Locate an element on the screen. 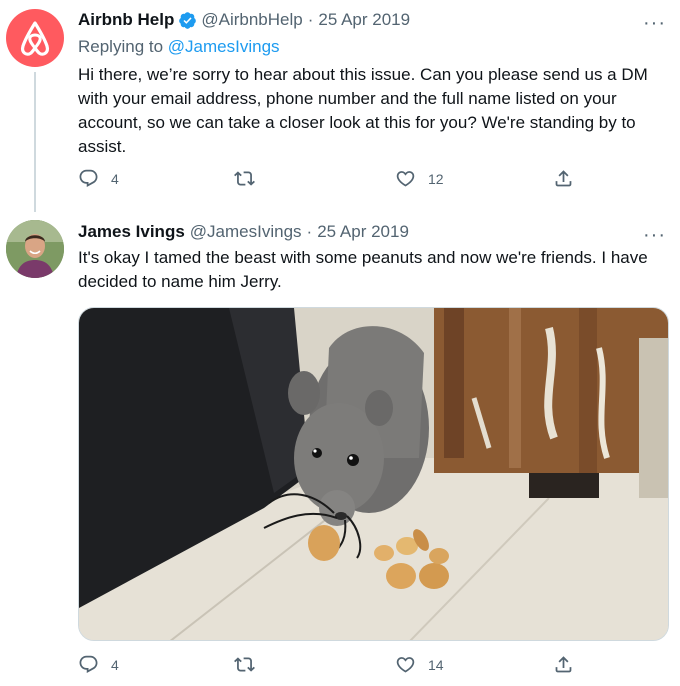  like-count: 14 is located at coordinates (436, 664).